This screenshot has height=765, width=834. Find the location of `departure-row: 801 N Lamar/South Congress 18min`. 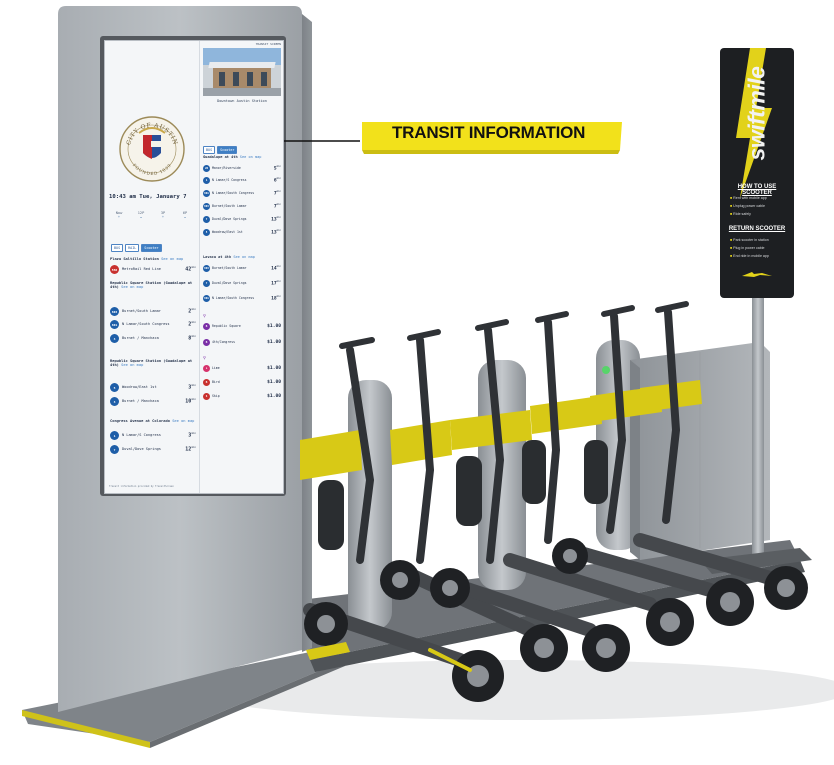

departure-row: 801 N Lamar/South Congress 18min is located at coordinates (242, 298).